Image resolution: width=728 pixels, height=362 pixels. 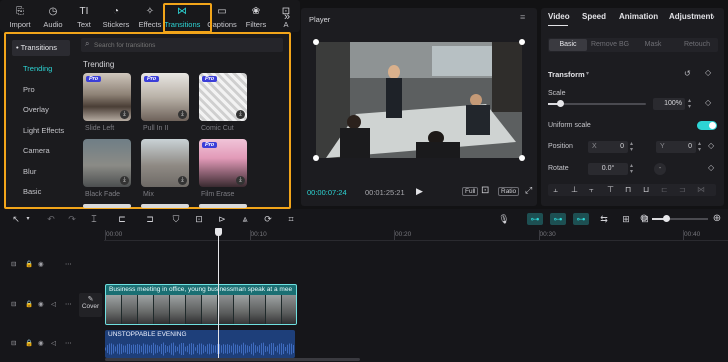 What do you see at coordinates (419, 191) in the screenshot?
I see `play-icon: ▶` at bounding box center [419, 191].